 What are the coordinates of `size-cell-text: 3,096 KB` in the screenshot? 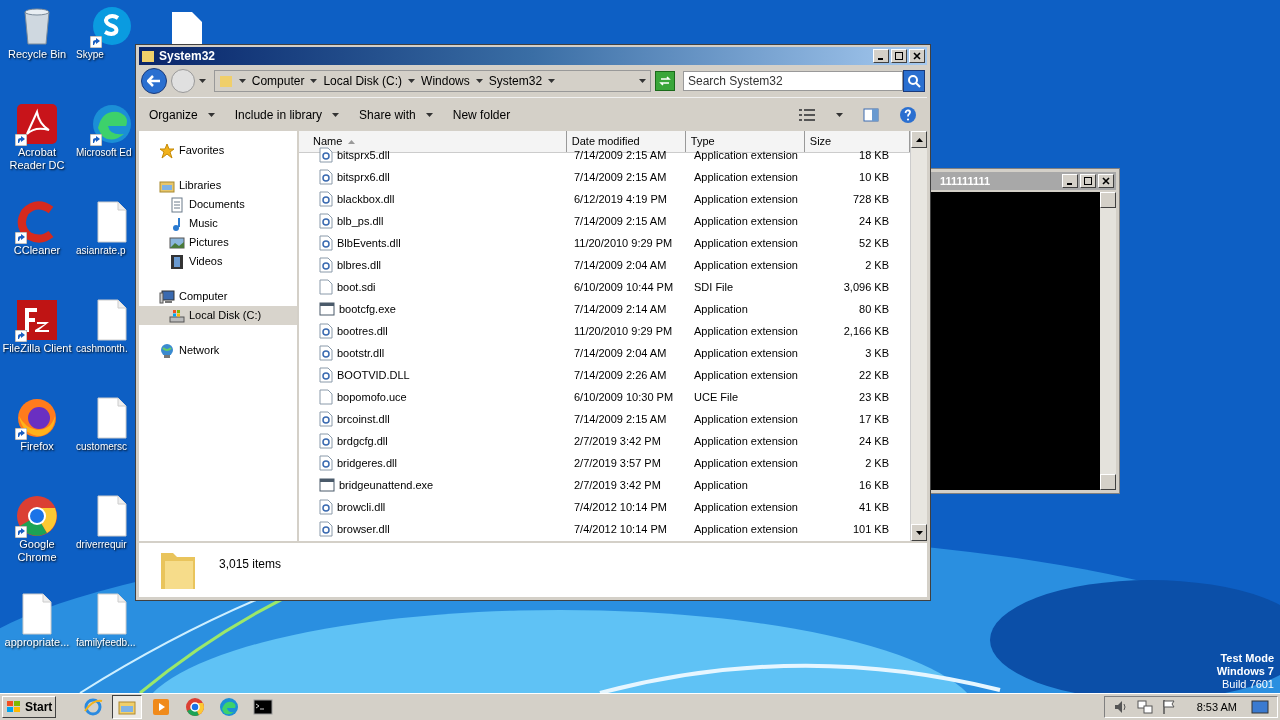 It's located at (865, 287).